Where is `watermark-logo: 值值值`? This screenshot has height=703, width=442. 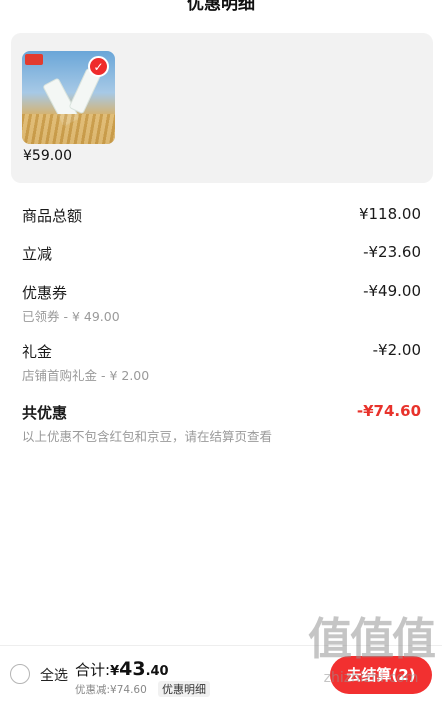
watermark-logo: 值值值 is located at coordinates (372, 639).